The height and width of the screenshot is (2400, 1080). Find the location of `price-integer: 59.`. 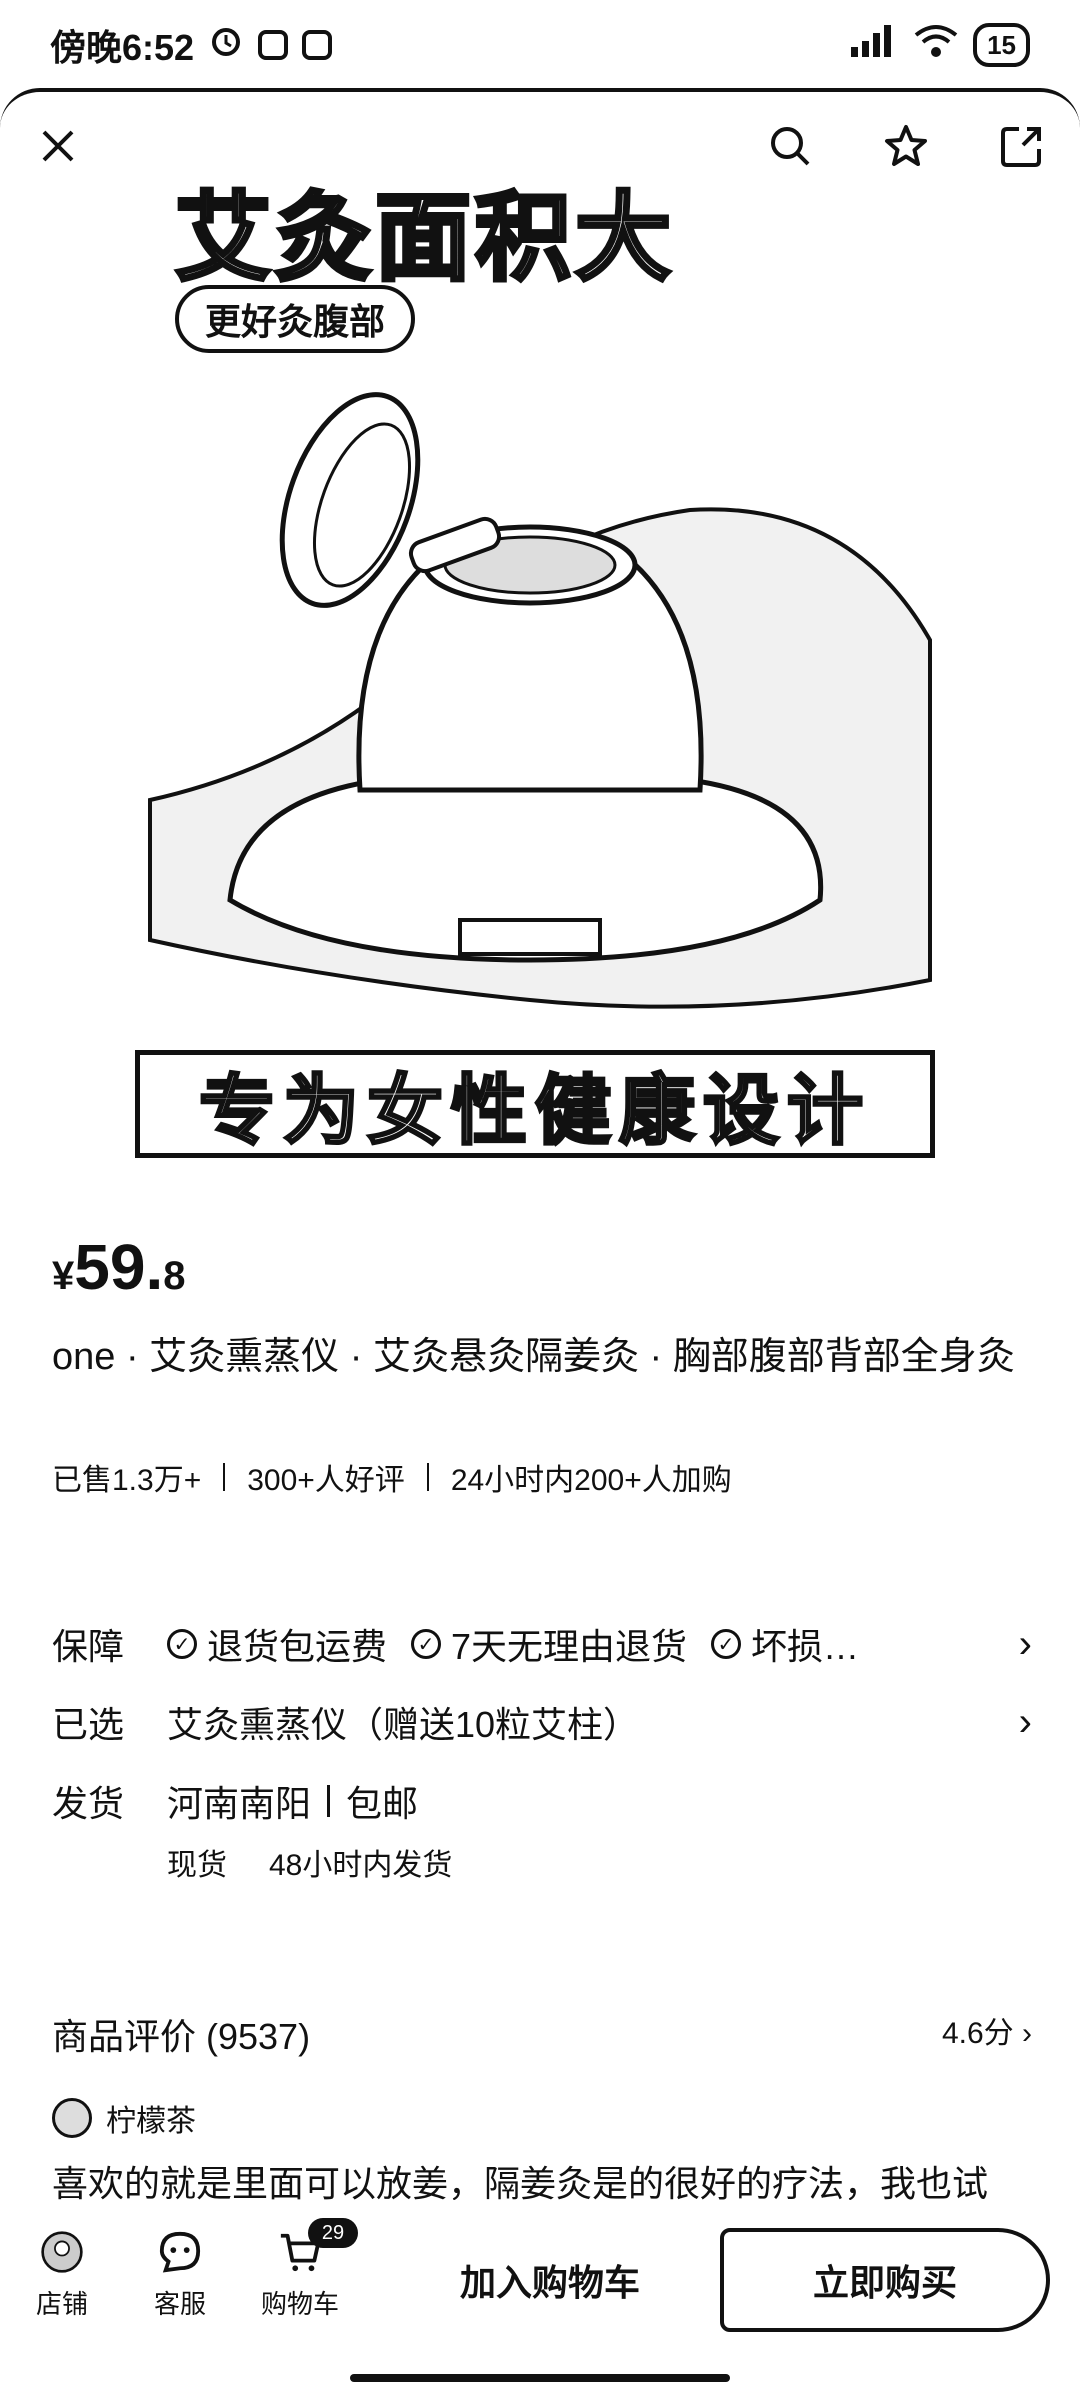

price-integer: 59. is located at coordinates (119, 1267).